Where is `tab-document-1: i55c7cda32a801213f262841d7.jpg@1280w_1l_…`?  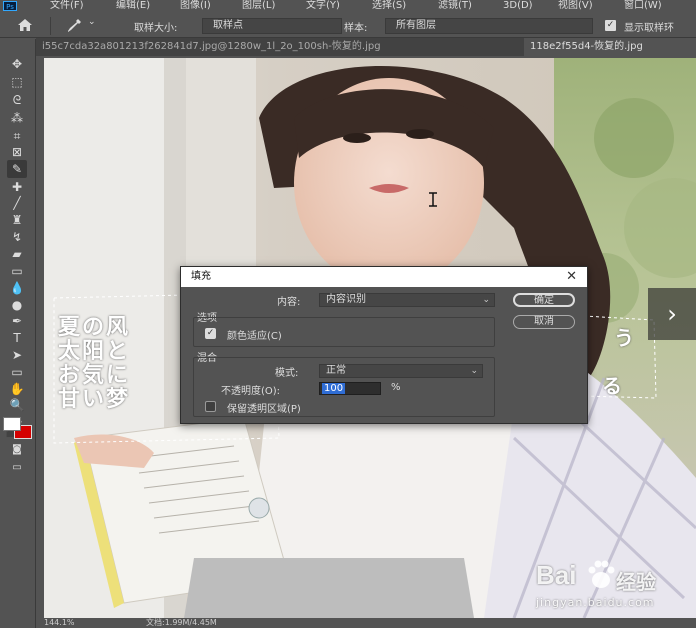
tab-document-1: i55c7cda32a801213f262841d7.jpg@1280w_1l_… is located at coordinates (275, 47).